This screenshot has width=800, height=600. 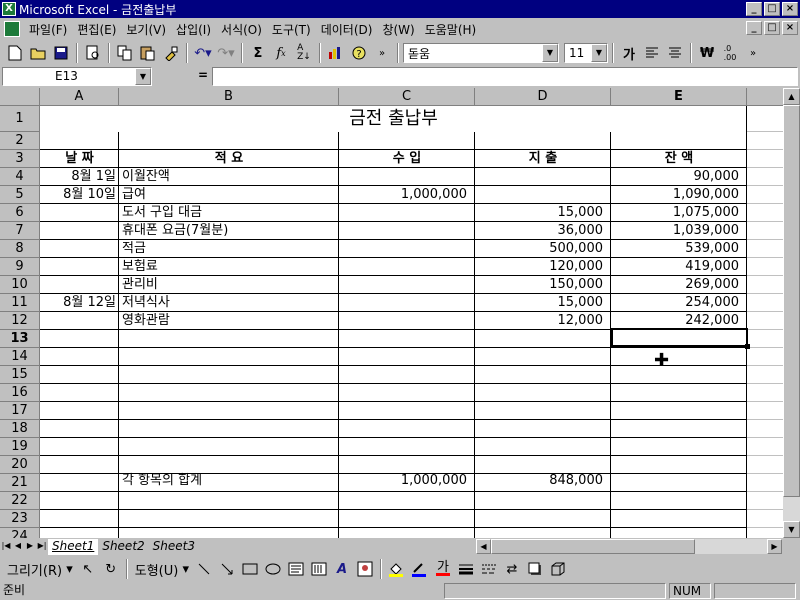 What do you see at coordinates (18, 546) in the screenshot?
I see `prev-sheet-icon: ◀` at bounding box center [18, 546].